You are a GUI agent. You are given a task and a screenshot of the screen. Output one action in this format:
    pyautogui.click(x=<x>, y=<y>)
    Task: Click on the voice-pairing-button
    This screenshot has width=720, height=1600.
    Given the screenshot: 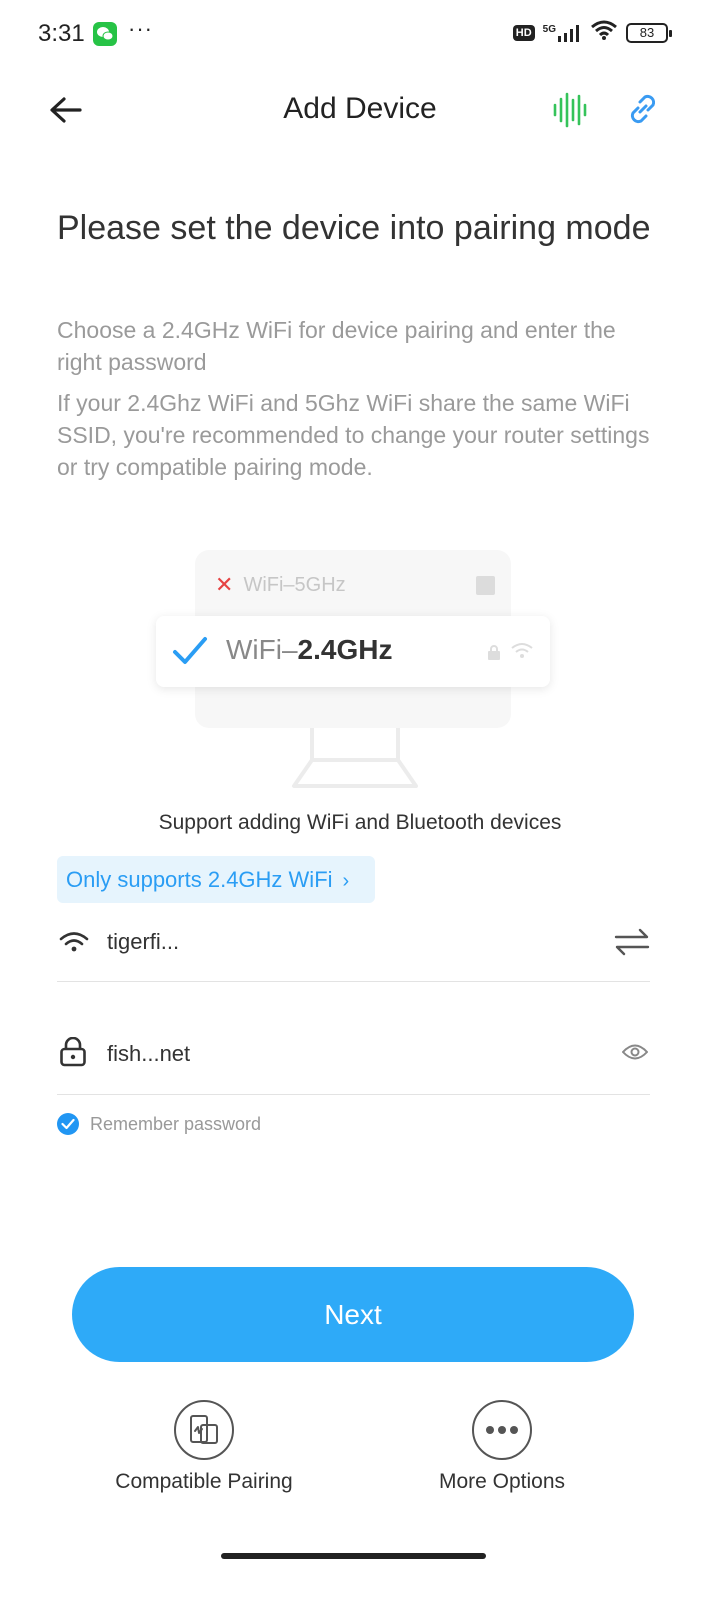 What is the action you would take?
    pyautogui.click(x=570, y=110)
    